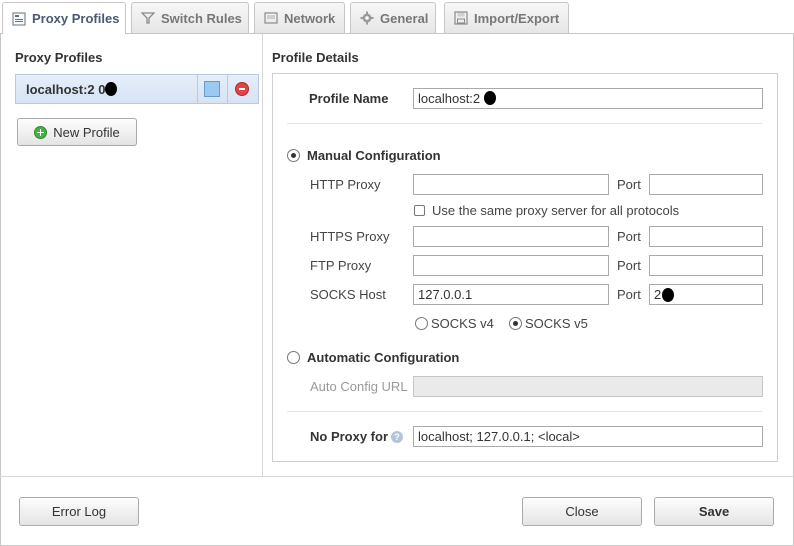 The height and width of the screenshot is (546, 794). I want to click on close-button: Close, so click(582, 511).